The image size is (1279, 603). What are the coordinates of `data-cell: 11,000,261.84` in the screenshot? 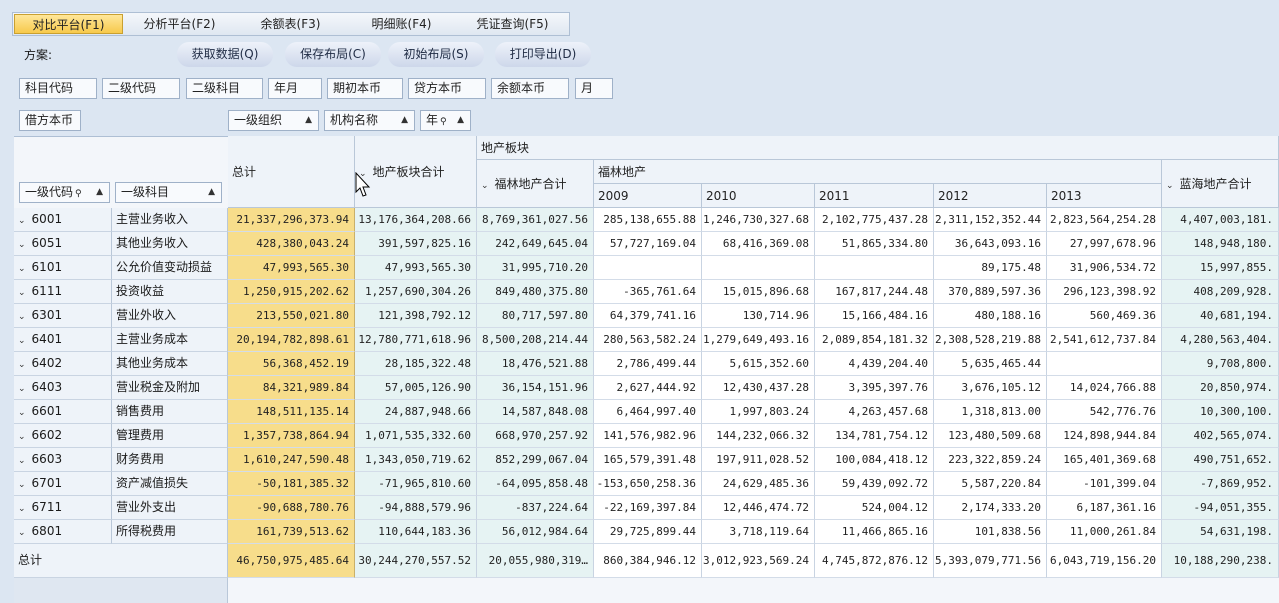 It's located at (1104, 532).